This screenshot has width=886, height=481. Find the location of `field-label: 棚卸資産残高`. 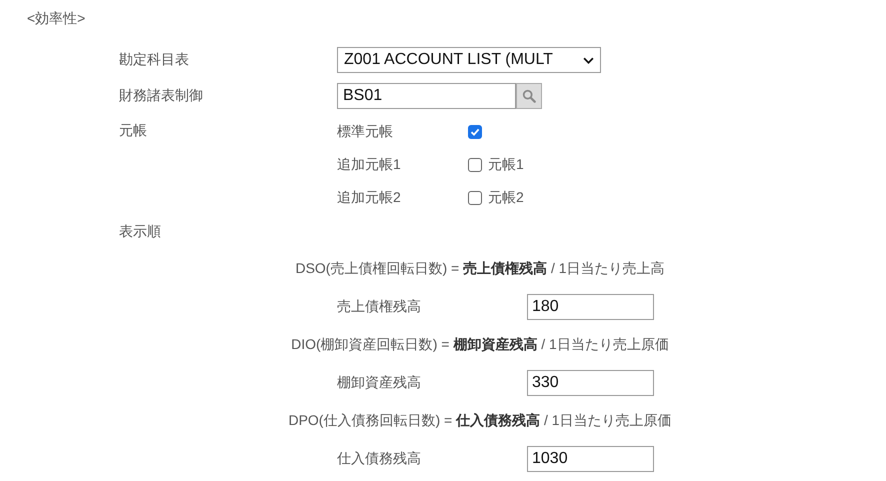

field-label: 棚卸資産残高 is located at coordinates (379, 383).